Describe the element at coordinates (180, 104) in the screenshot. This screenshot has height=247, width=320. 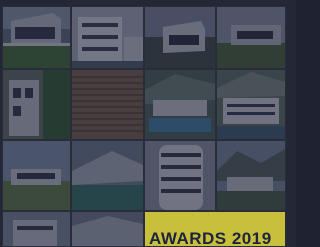
I see `photo-mountain-resort-pool` at that location.